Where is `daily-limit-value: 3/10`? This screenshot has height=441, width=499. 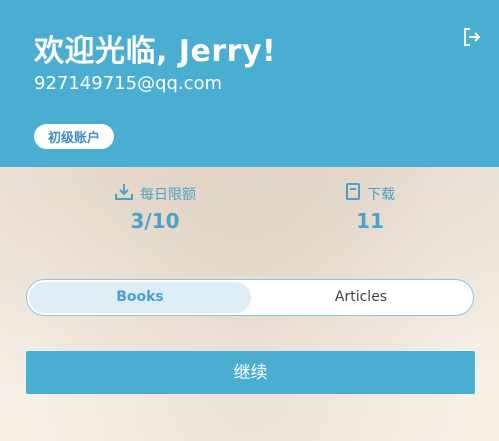
daily-limit-value: 3/10 is located at coordinates (155, 221).